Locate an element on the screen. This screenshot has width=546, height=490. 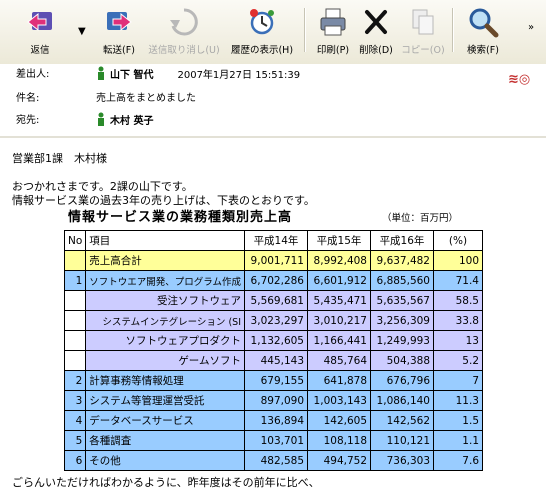
value-cell: 6,702,286 is located at coordinates (276, 280).